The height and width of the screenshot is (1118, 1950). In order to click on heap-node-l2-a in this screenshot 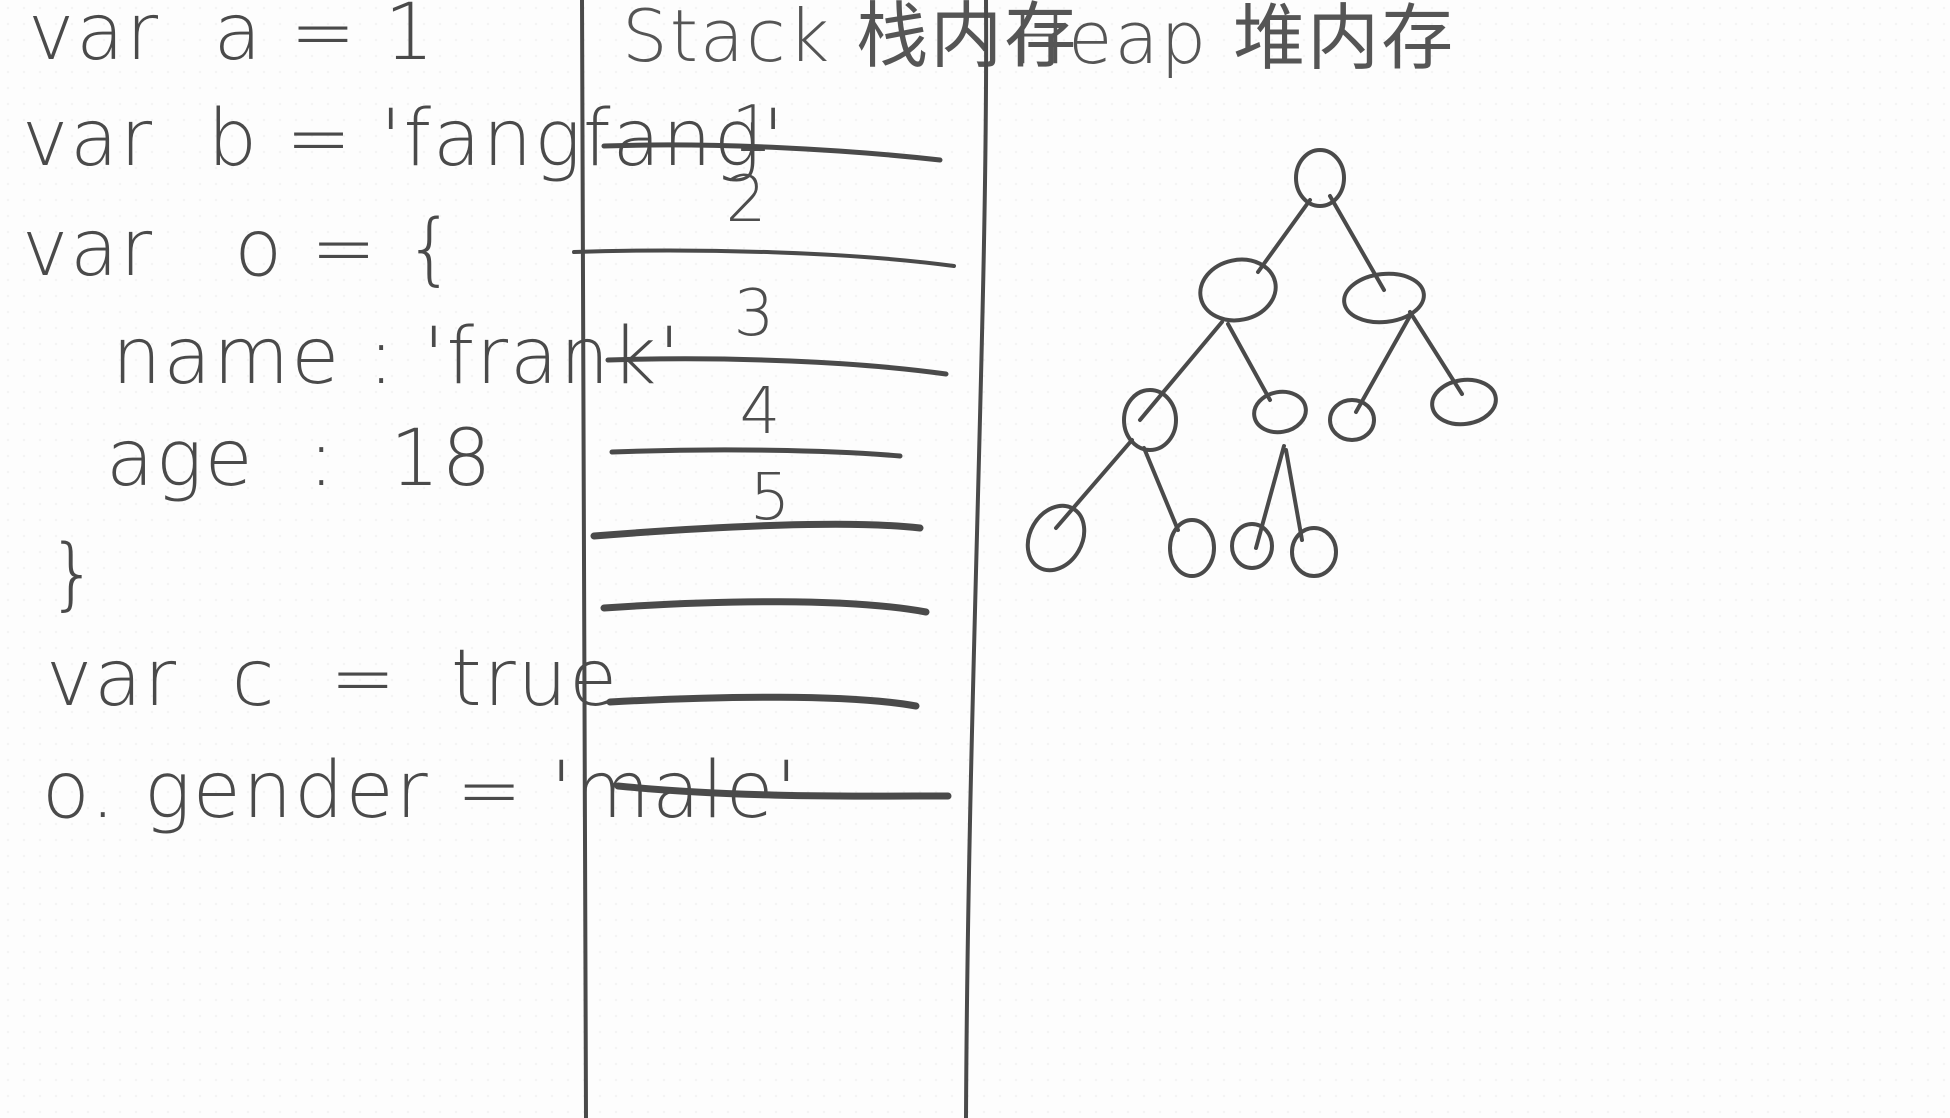, I will do `click(1150, 420)`.